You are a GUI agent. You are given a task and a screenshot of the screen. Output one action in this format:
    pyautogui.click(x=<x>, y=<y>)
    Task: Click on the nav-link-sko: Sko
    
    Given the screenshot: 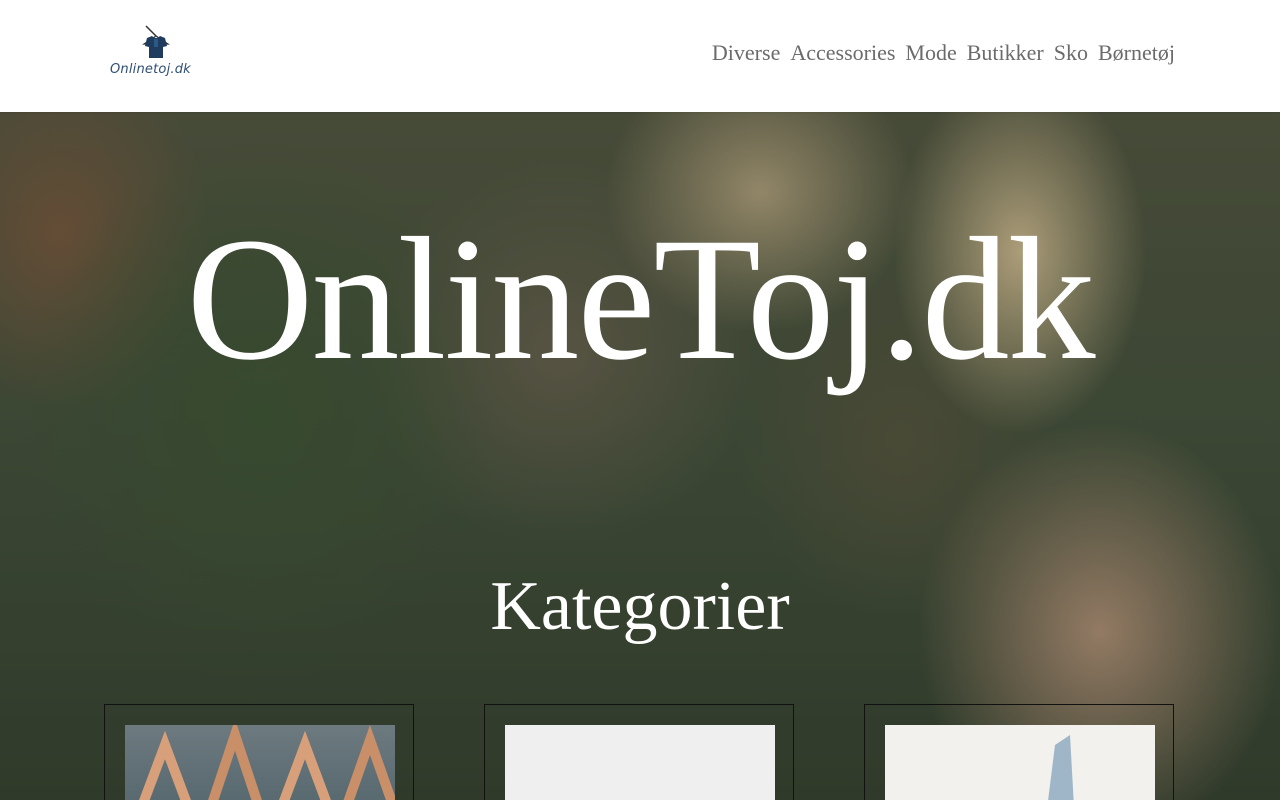 What is the action you would take?
    pyautogui.click(x=1071, y=53)
    